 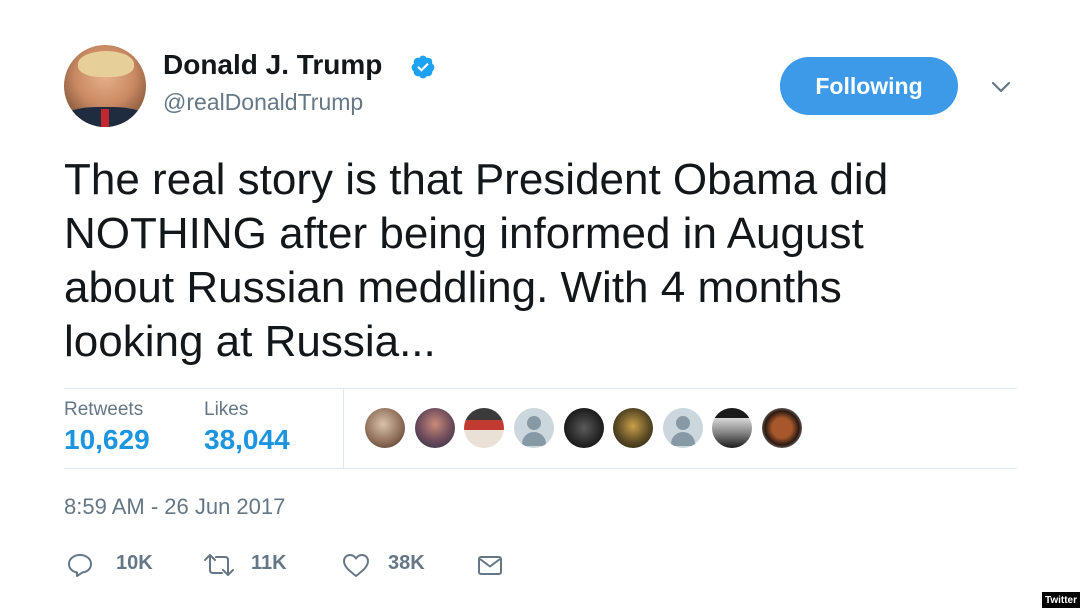 I want to click on retweet-button, so click(x=219, y=565).